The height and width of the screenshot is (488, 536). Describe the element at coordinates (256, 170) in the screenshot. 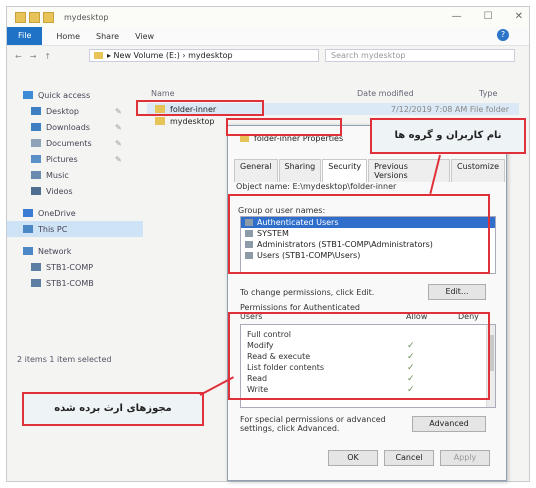

I see `tab-general: General` at that location.